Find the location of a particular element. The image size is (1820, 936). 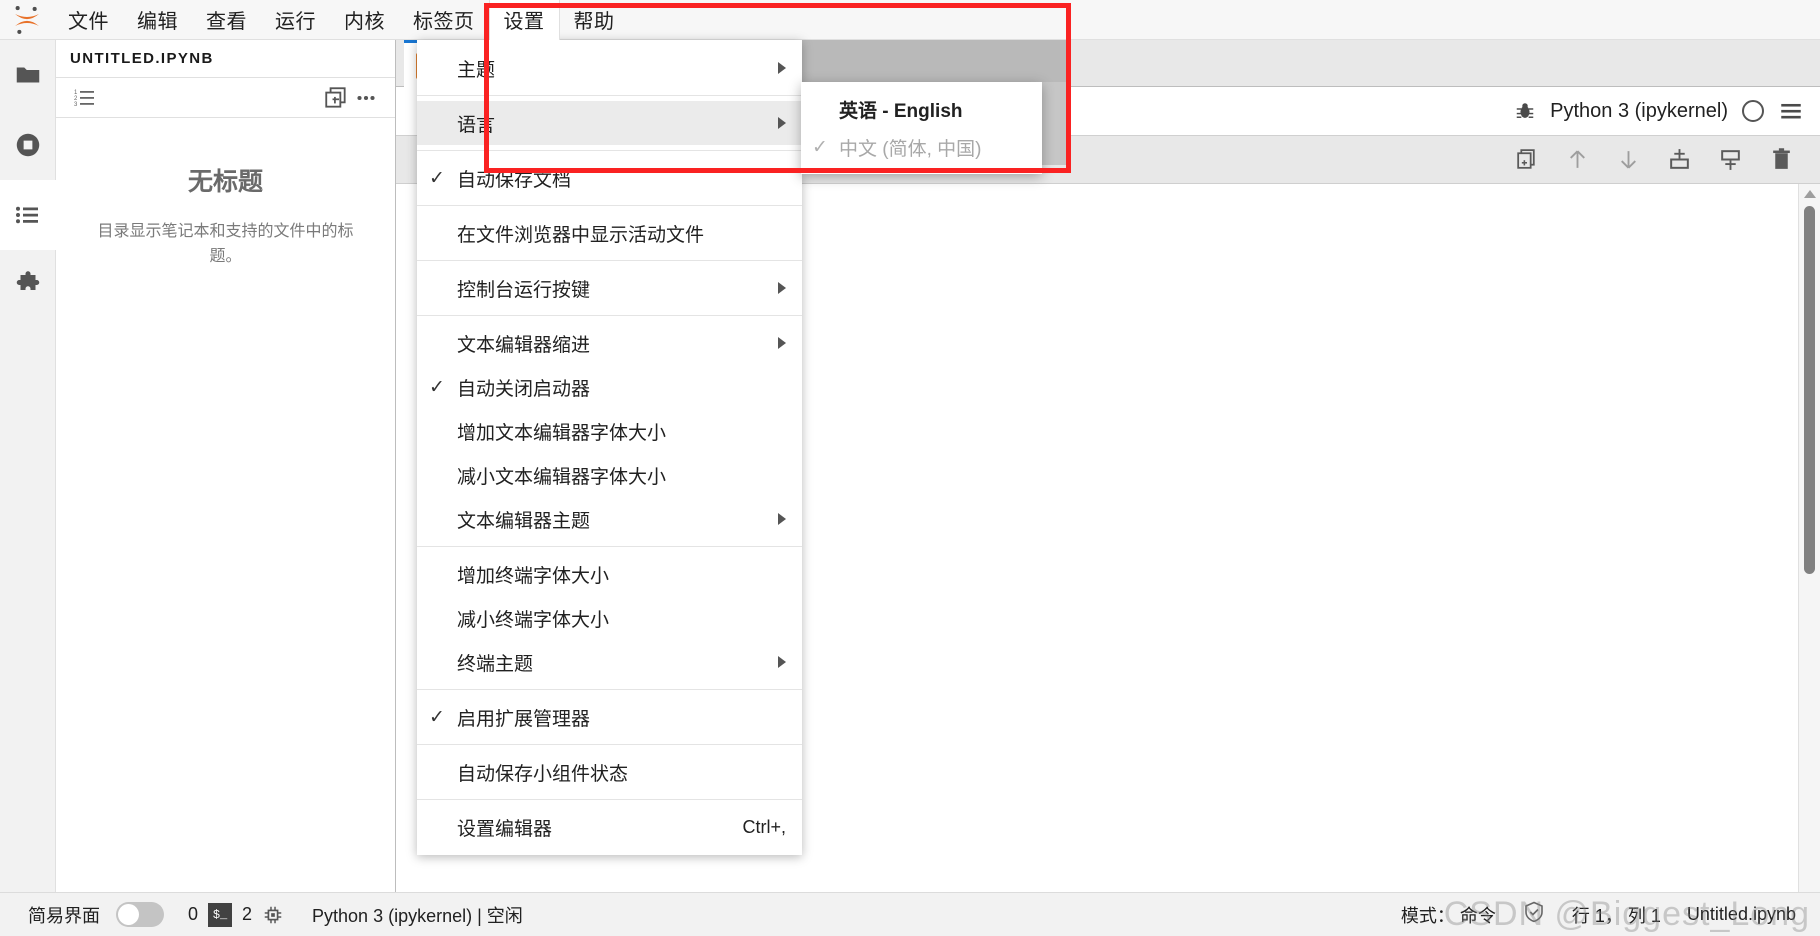

settings-menu-enable-extension-manager: ✓ 启用扩展管理器 is located at coordinates (609, 717).